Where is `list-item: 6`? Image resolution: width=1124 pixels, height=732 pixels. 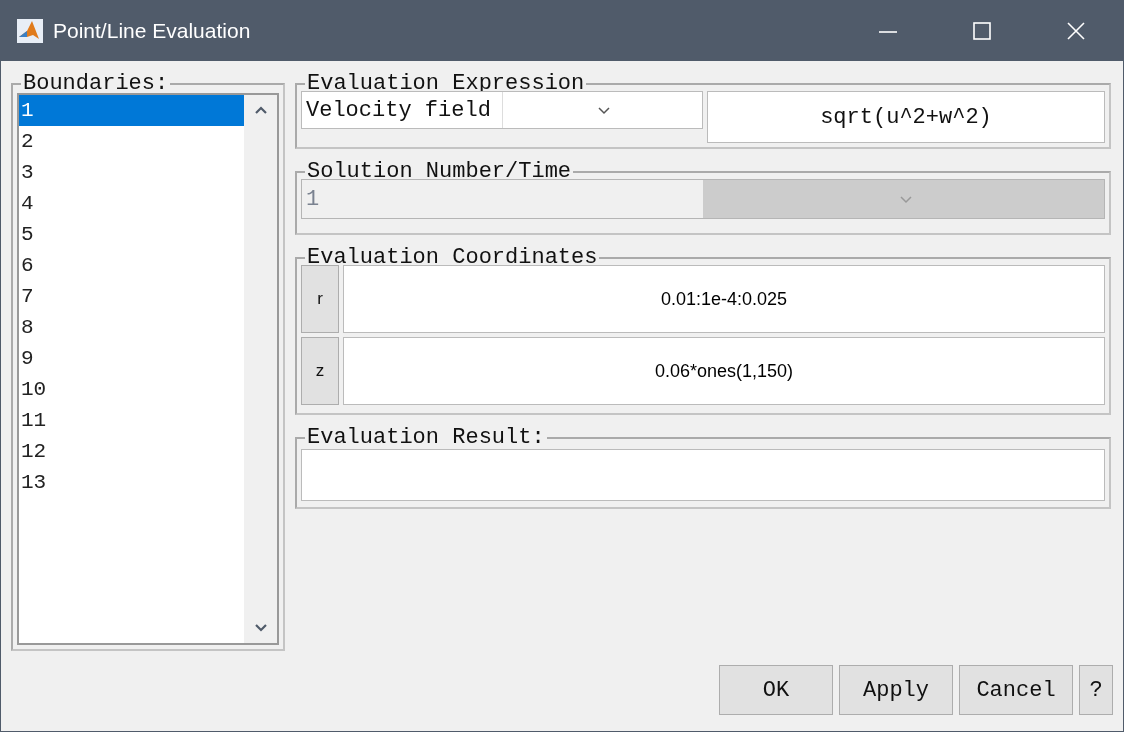
list-item: 6 is located at coordinates (131, 265).